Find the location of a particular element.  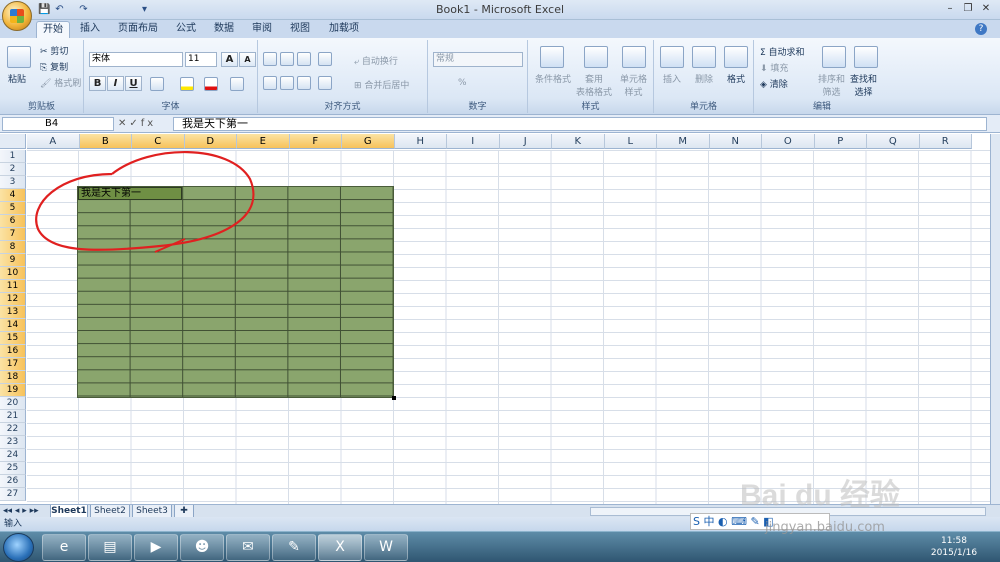

column-header: I is located at coordinates (473, 141).